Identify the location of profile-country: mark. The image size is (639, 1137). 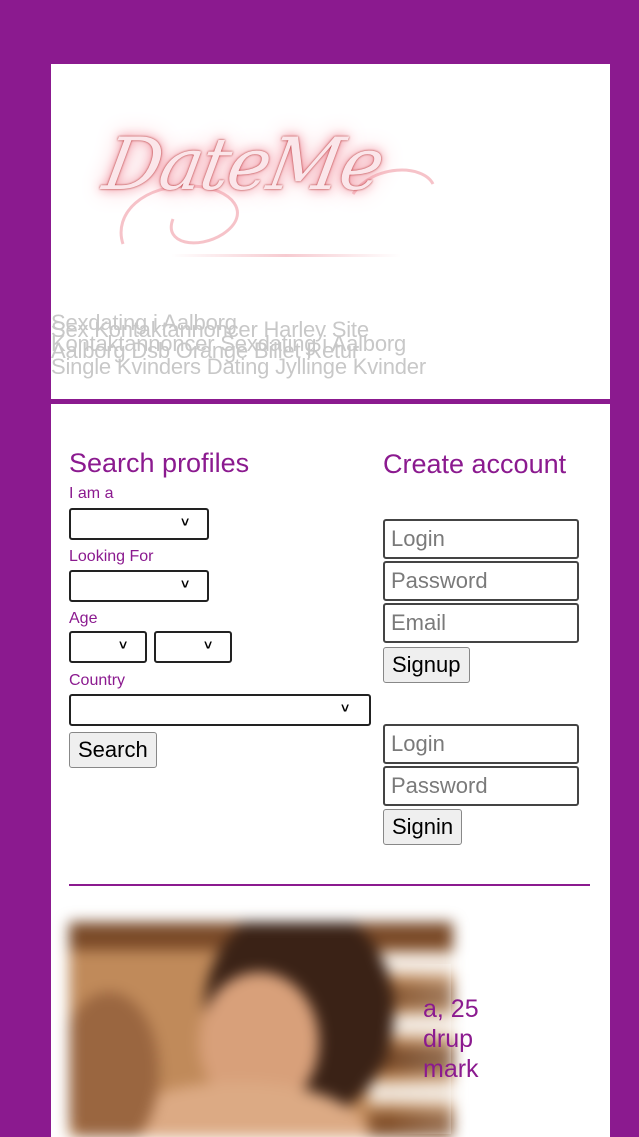
(451, 1069).